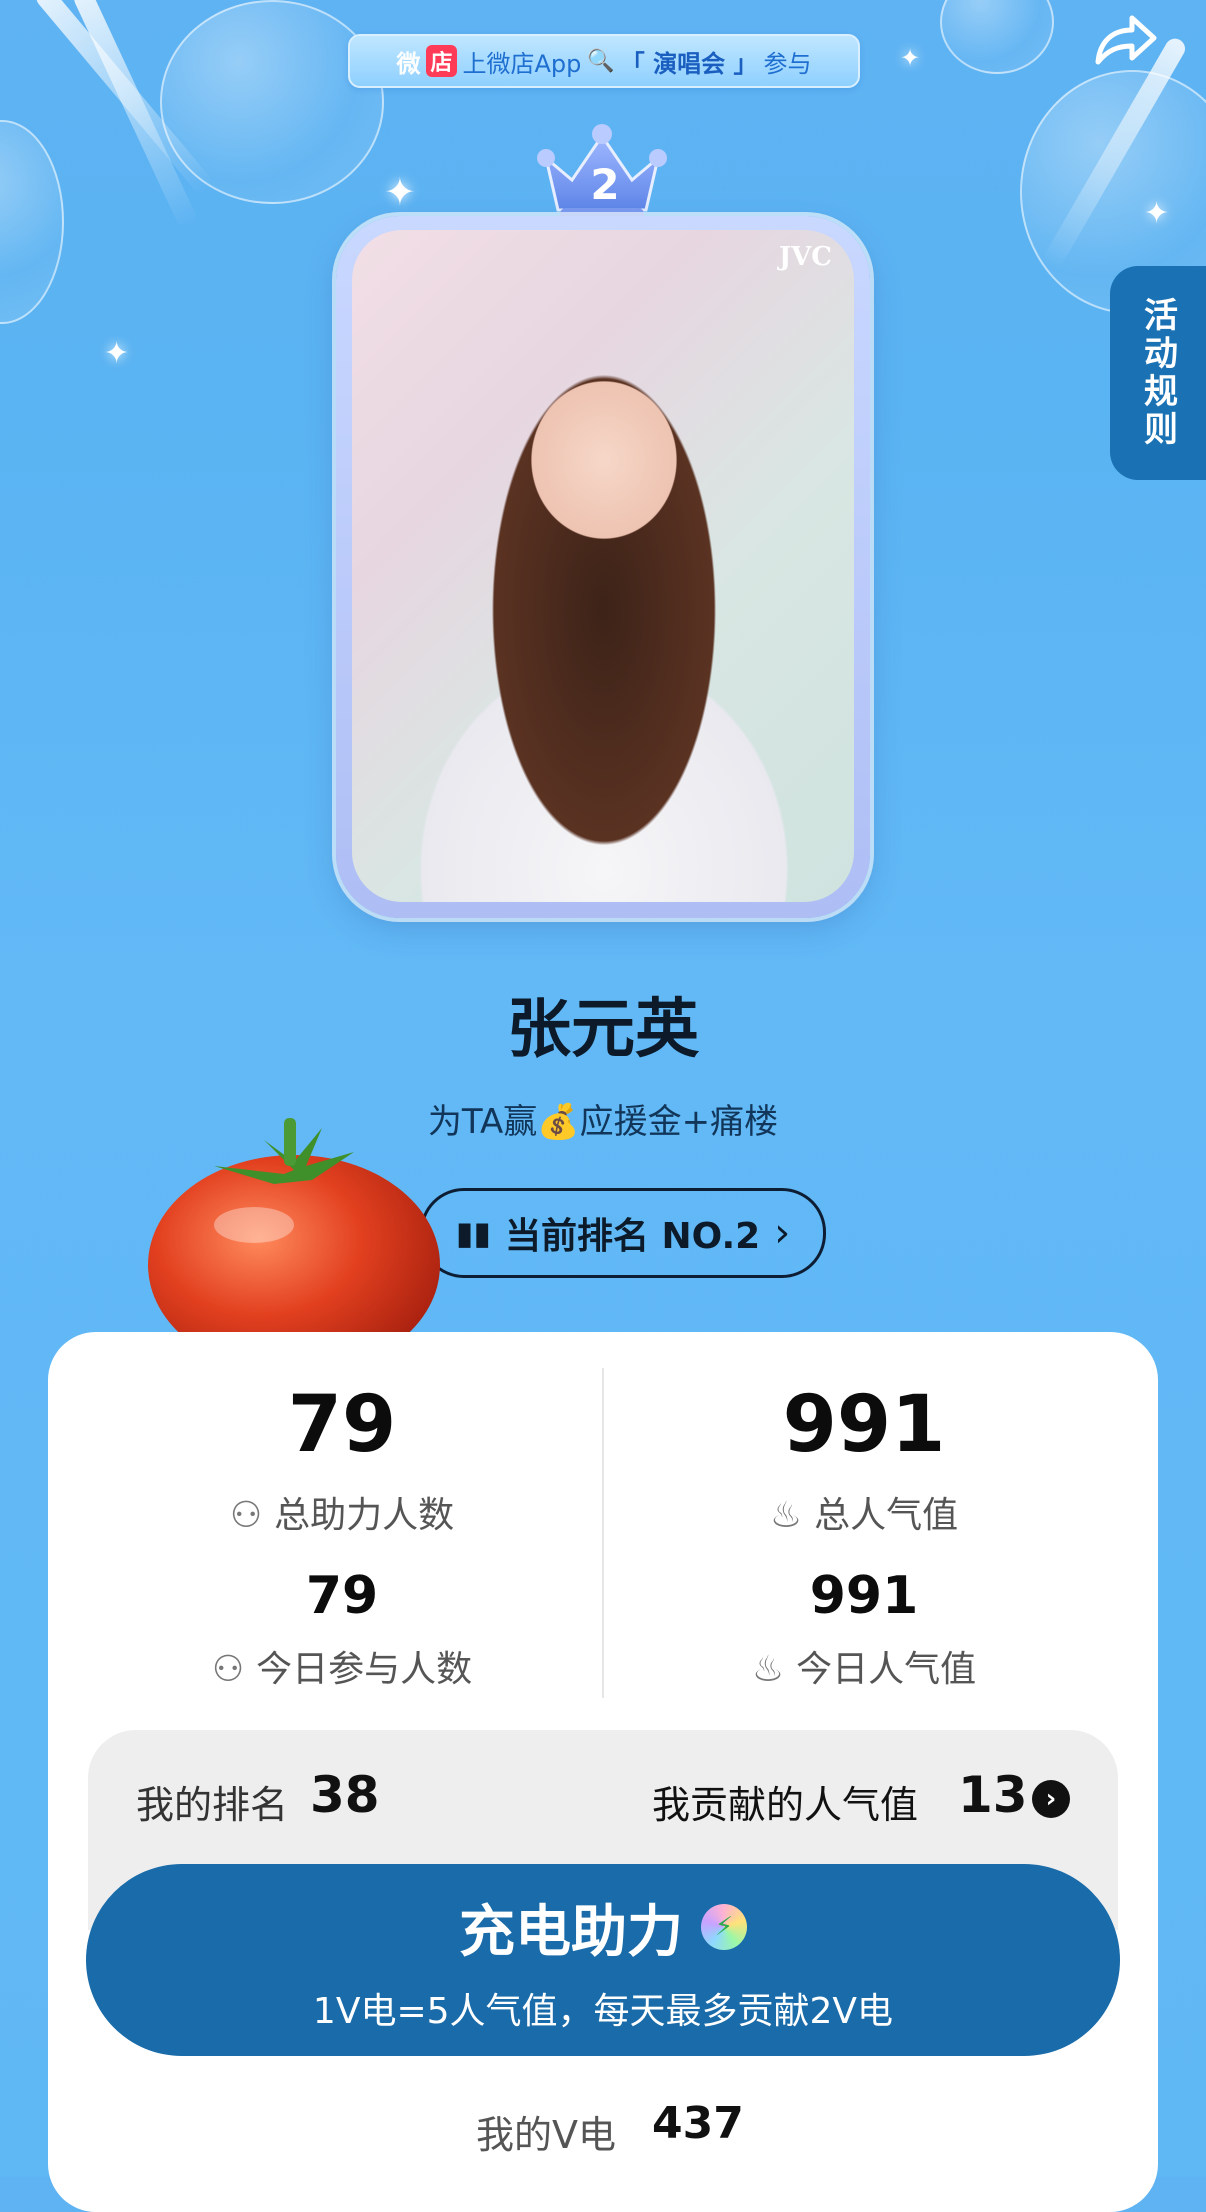  Describe the element at coordinates (724, 1927) in the screenshot. I see `lightning-icon: ⚡` at that location.